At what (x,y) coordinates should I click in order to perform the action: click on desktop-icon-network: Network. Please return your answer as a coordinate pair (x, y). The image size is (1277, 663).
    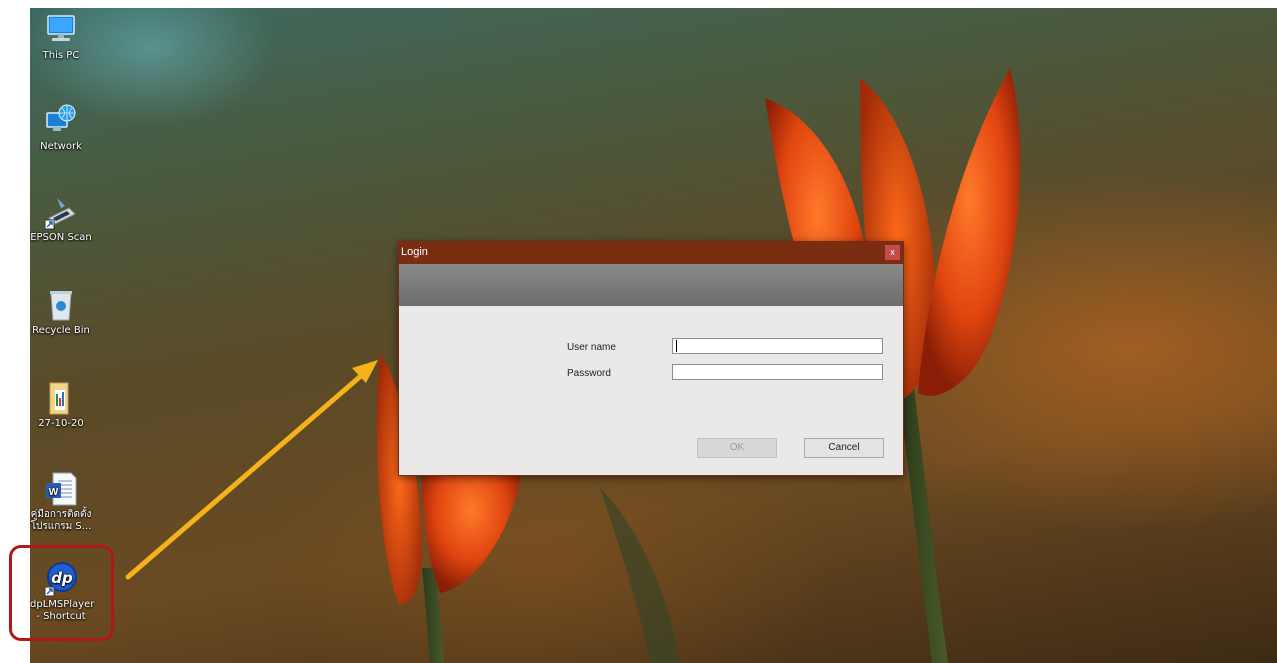
    Looking at the image, I should click on (61, 128).